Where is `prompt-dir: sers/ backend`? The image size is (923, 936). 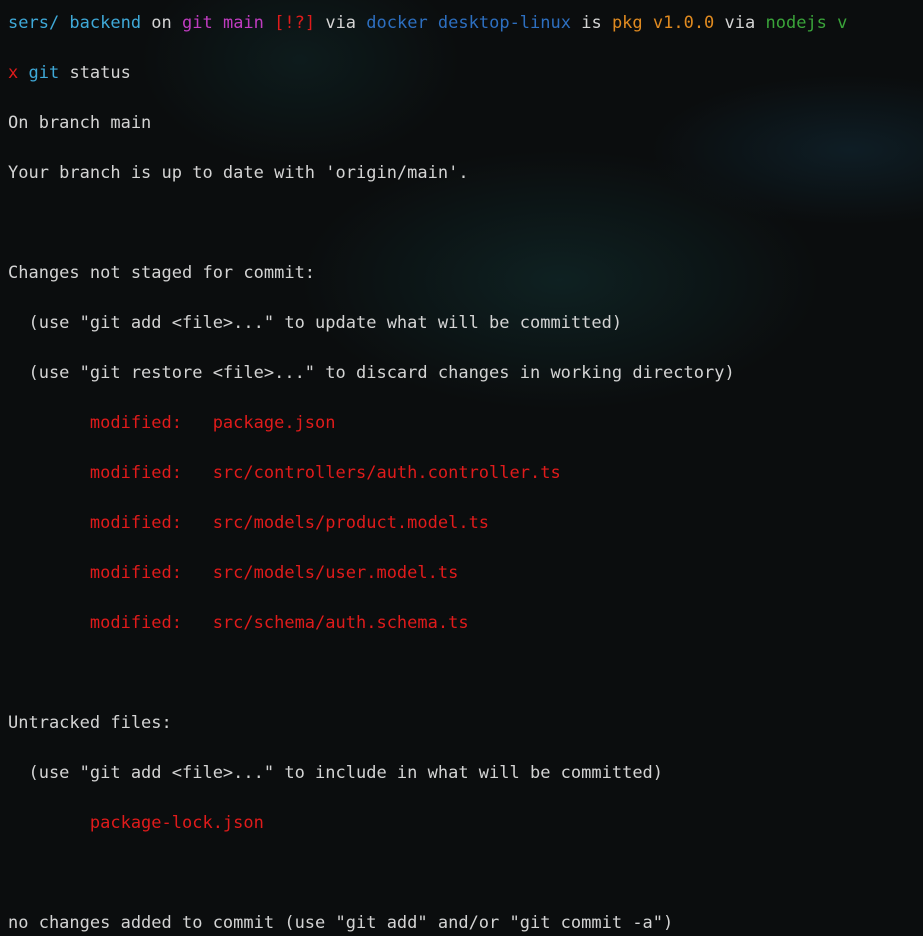 prompt-dir: sers/ backend is located at coordinates (75, 23).